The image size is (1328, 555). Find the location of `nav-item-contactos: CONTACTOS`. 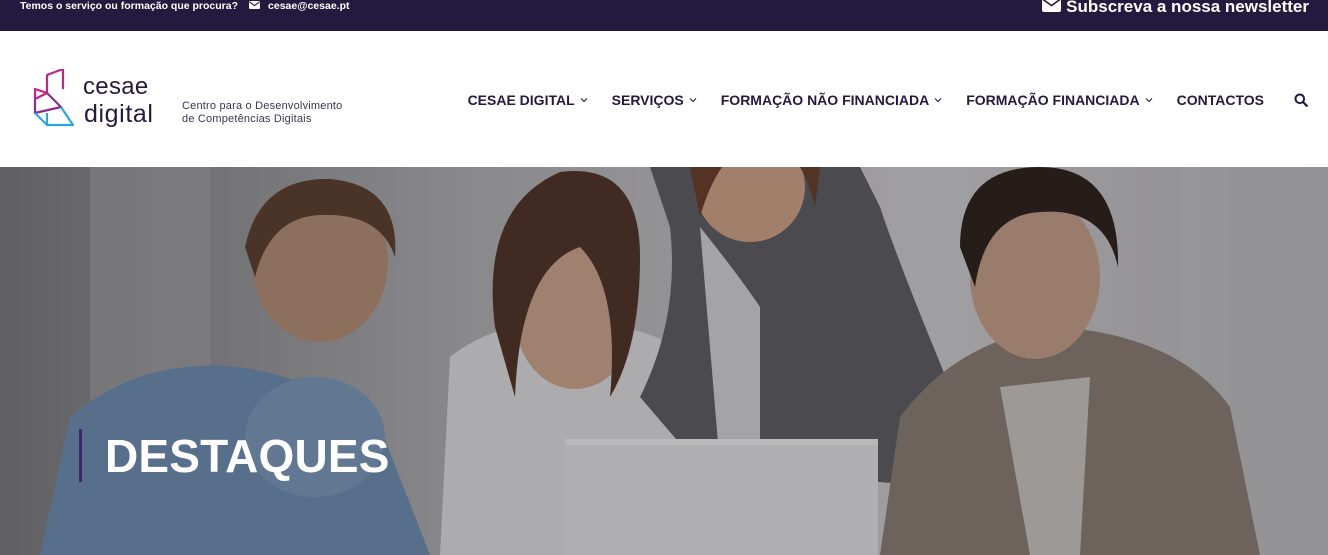

nav-item-contactos: CONTACTOS is located at coordinates (1220, 100).